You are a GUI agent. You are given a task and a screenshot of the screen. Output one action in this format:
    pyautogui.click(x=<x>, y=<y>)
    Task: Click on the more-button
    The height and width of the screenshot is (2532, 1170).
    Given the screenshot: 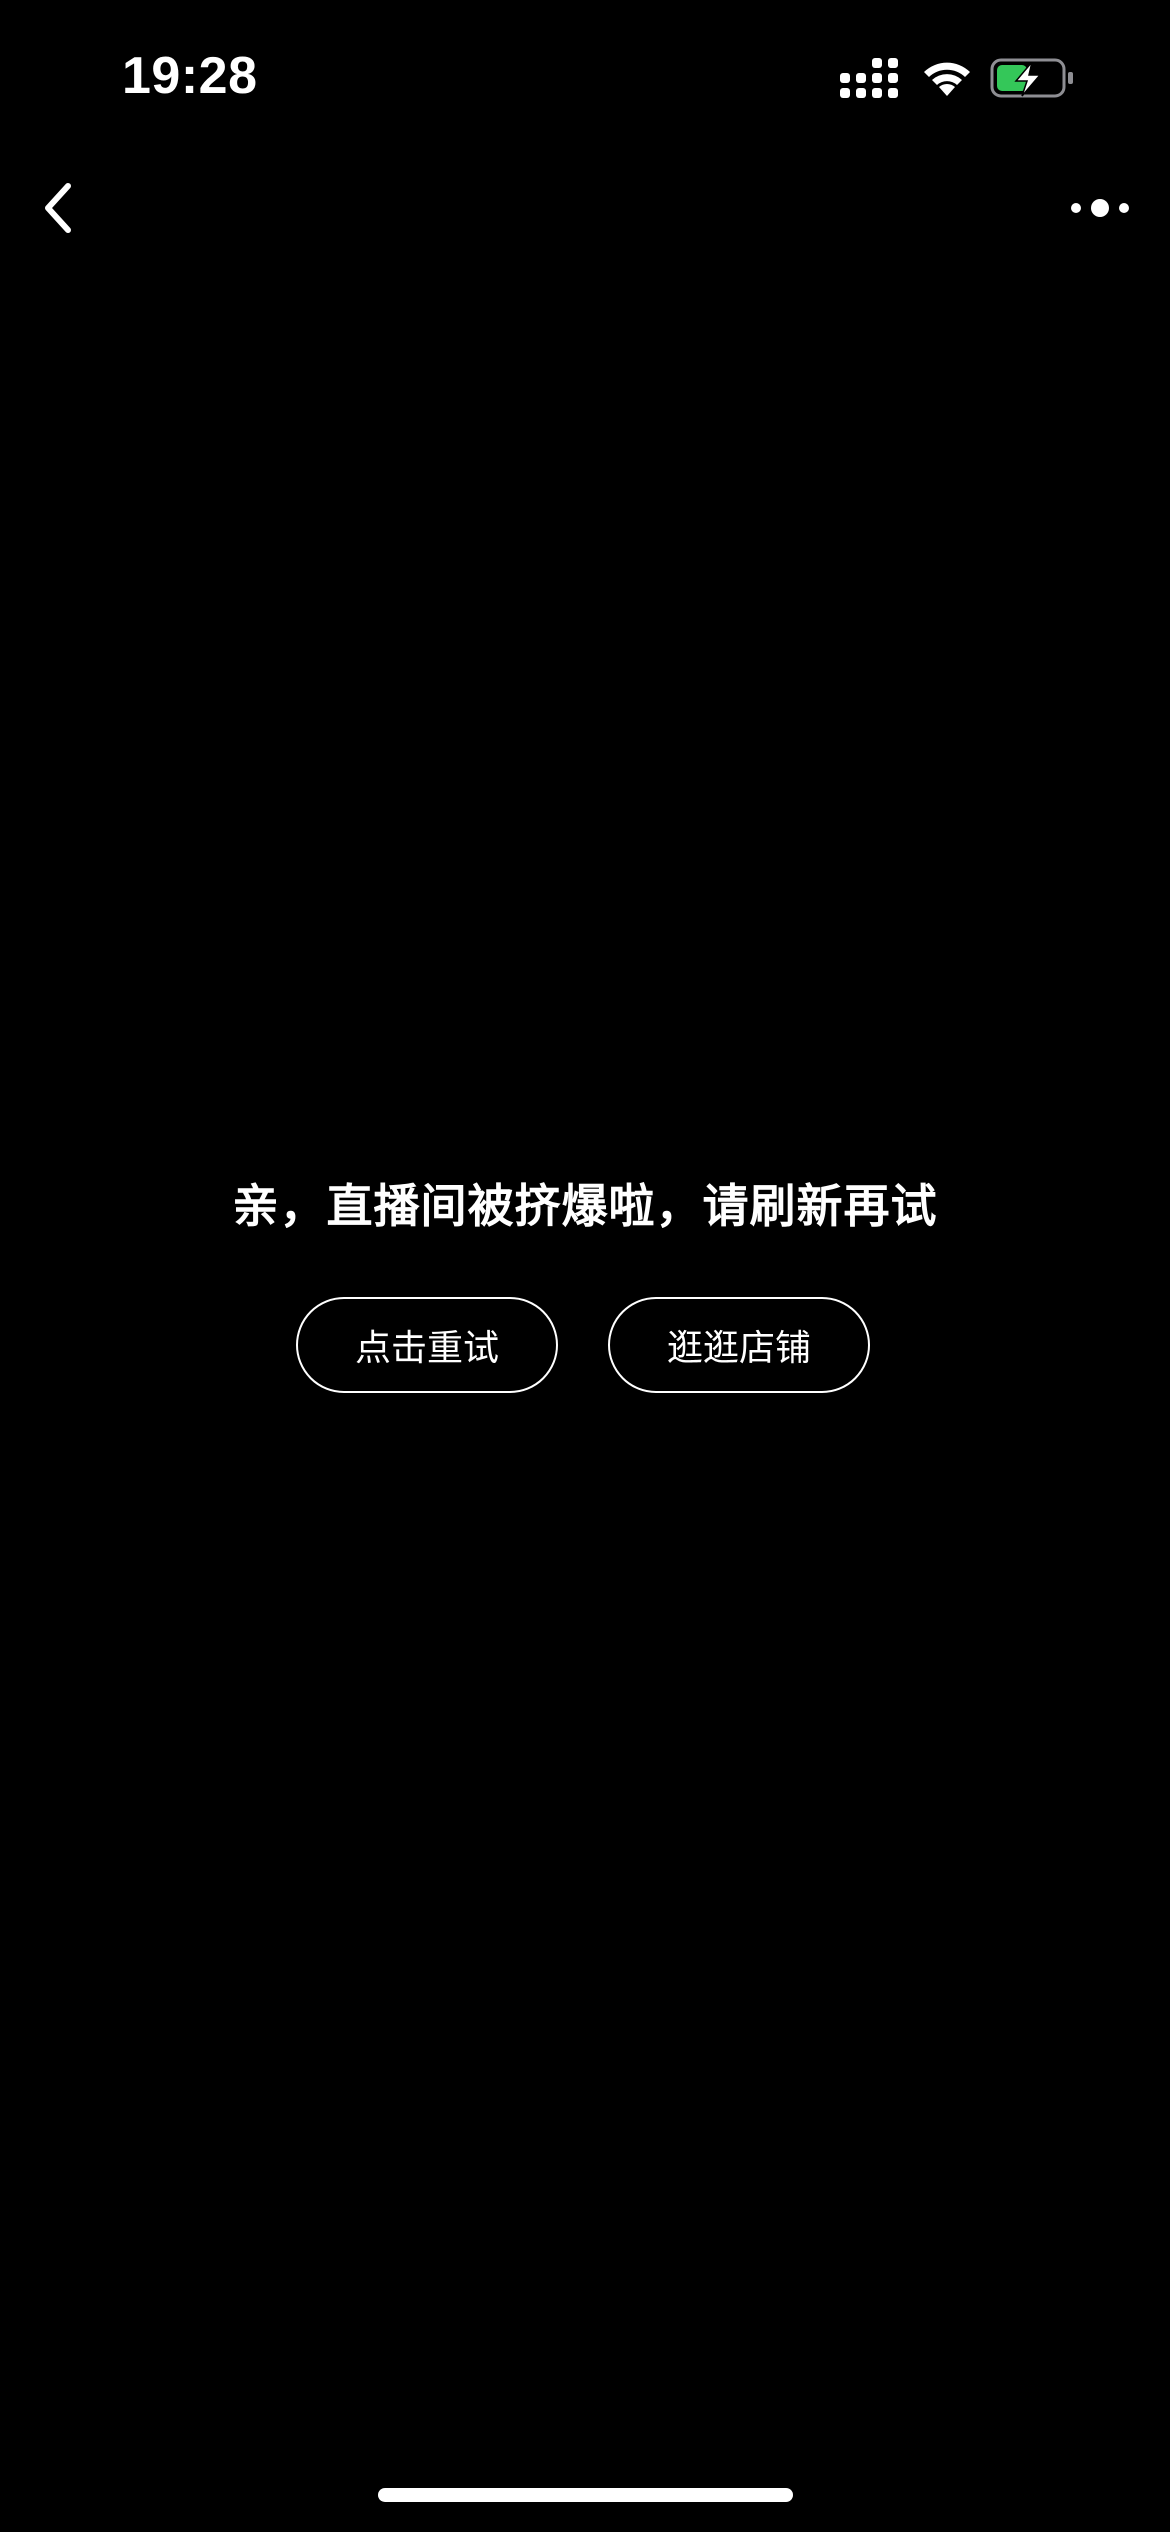 What is the action you would take?
    pyautogui.click(x=1100, y=210)
    